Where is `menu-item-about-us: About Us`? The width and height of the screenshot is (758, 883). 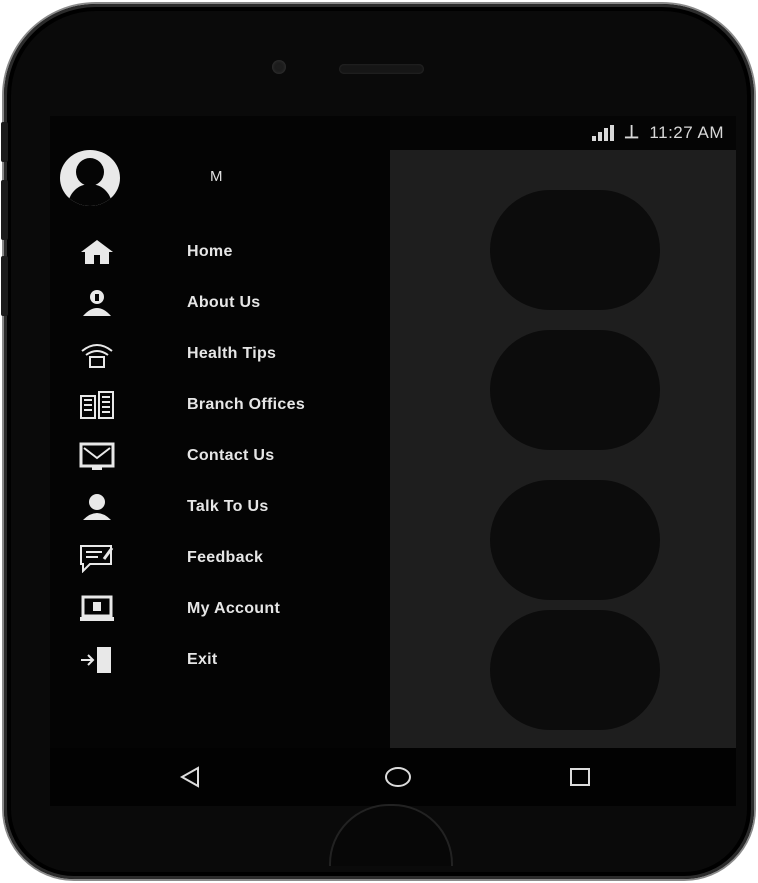
menu-item-about-us: About Us is located at coordinates (220, 302).